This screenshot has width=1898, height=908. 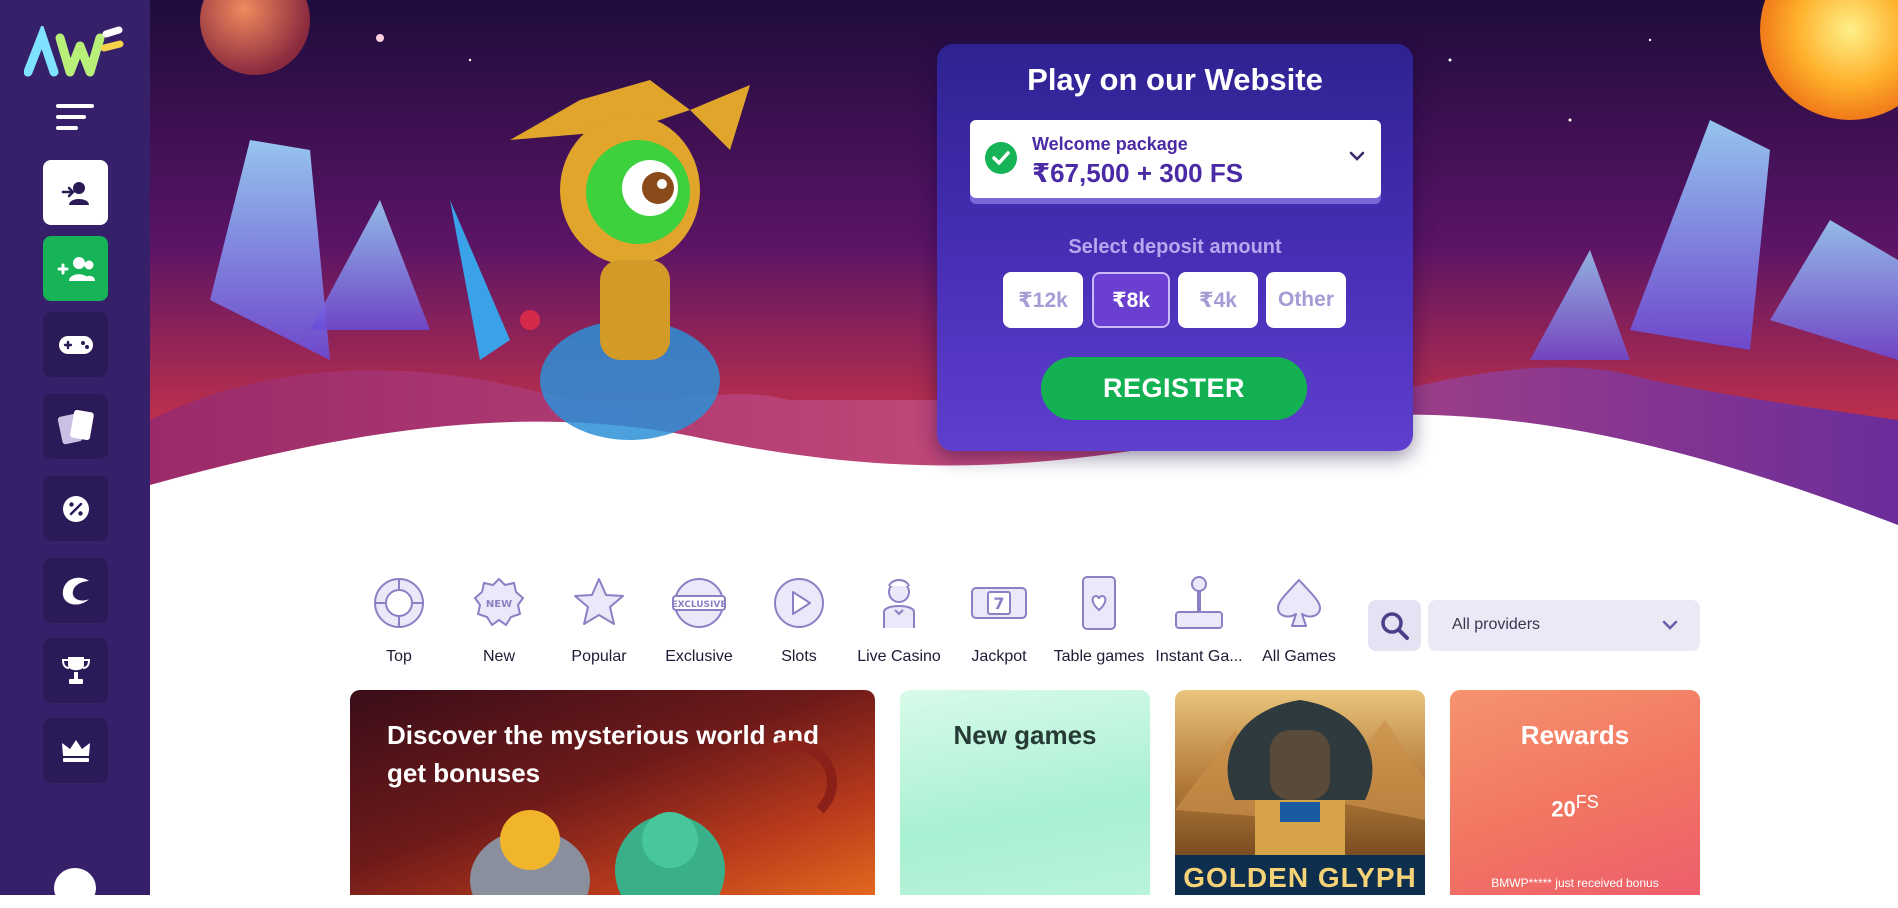 I want to click on crown-icon, so click(x=75, y=750).